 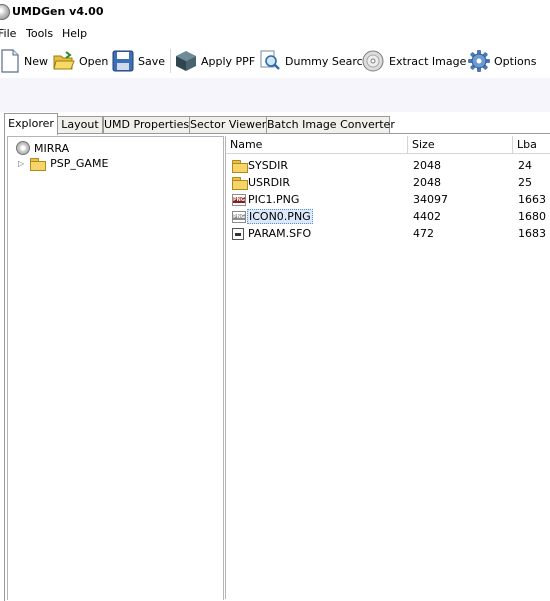 I want to click on file-row: SYSDIR 2048 24, so click(x=388, y=165).